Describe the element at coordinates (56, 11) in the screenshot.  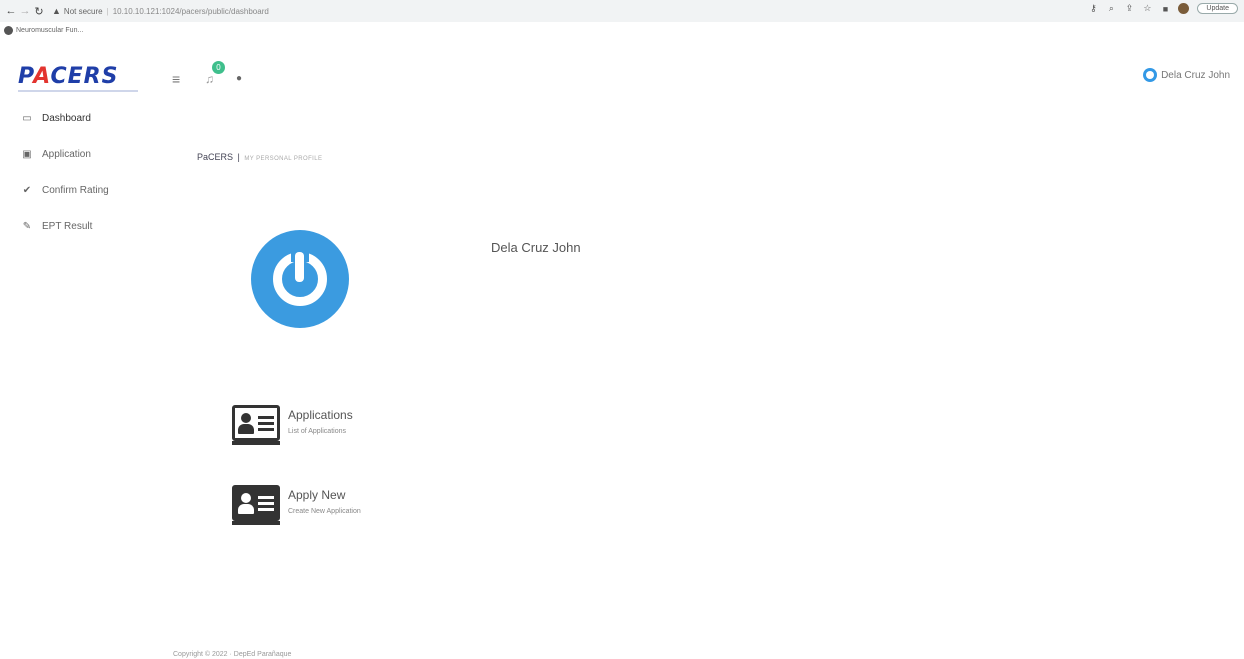
I see `warning-icon: ▲` at that location.